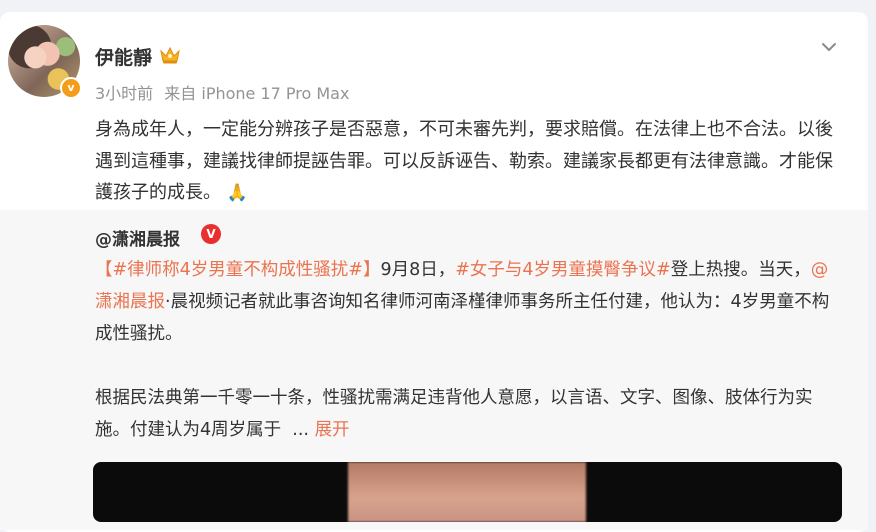  What do you see at coordinates (123, 56) in the screenshot?
I see `author-name: 伊能靜` at bounding box center [123, 56].